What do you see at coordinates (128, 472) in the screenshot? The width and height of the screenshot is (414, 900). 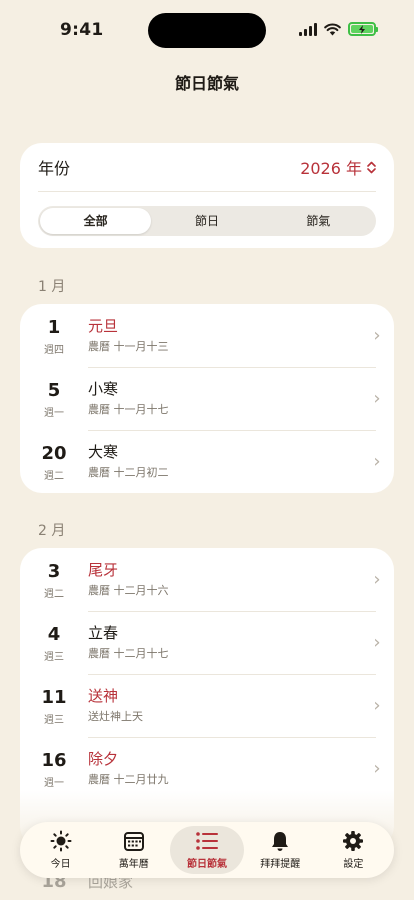 I see `event-subtitle: 農曆 十二月初二` at bounding box center [128, 472].